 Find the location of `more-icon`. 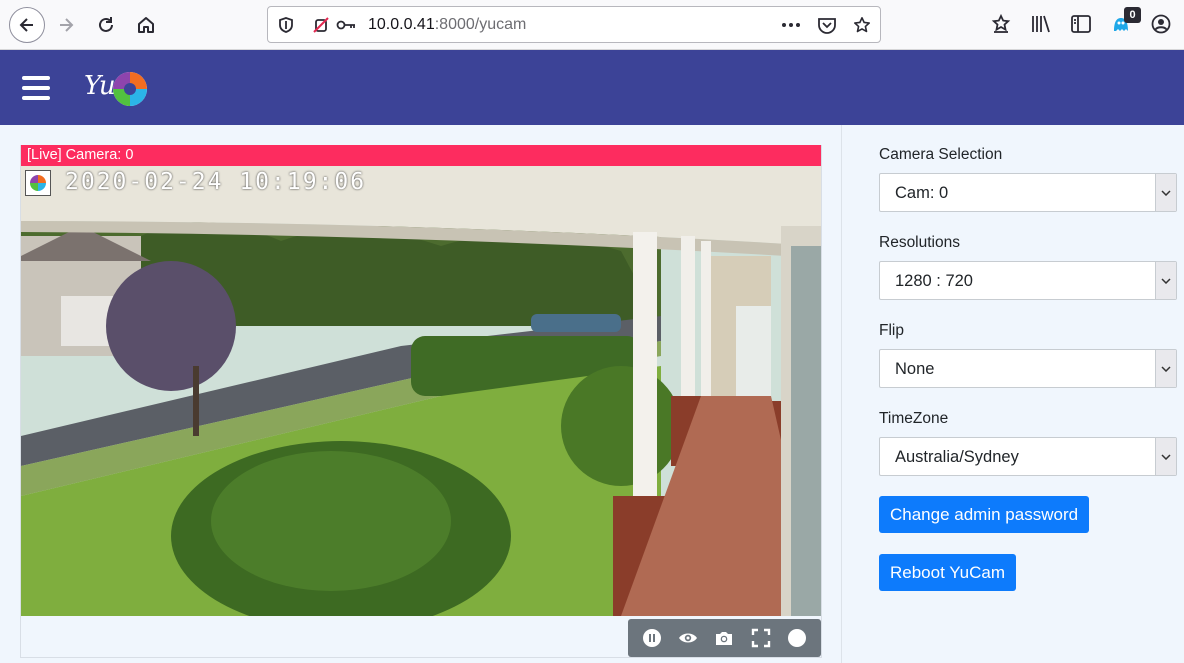

more-icon is located at coordinates (791, 25).